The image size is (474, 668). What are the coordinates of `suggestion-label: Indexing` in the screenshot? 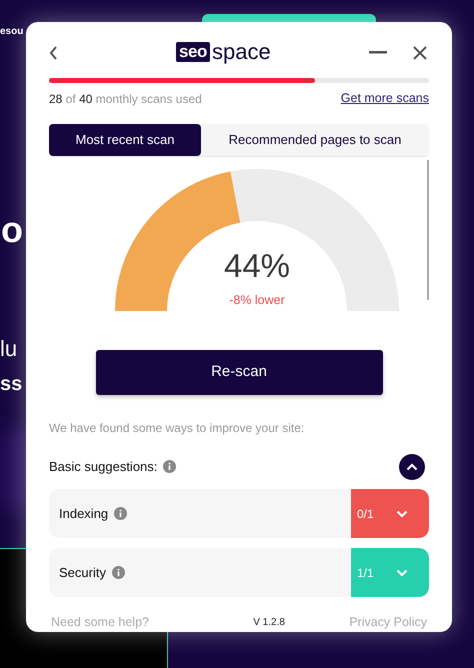 It's located at (83, 513).